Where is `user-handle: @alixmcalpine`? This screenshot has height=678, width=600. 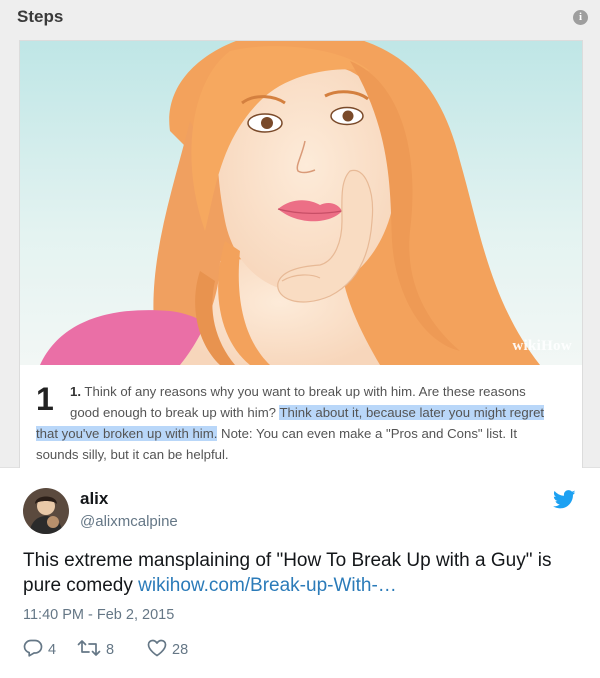 user-handle: @alixmcalpine is located at coordinates (129, 521).